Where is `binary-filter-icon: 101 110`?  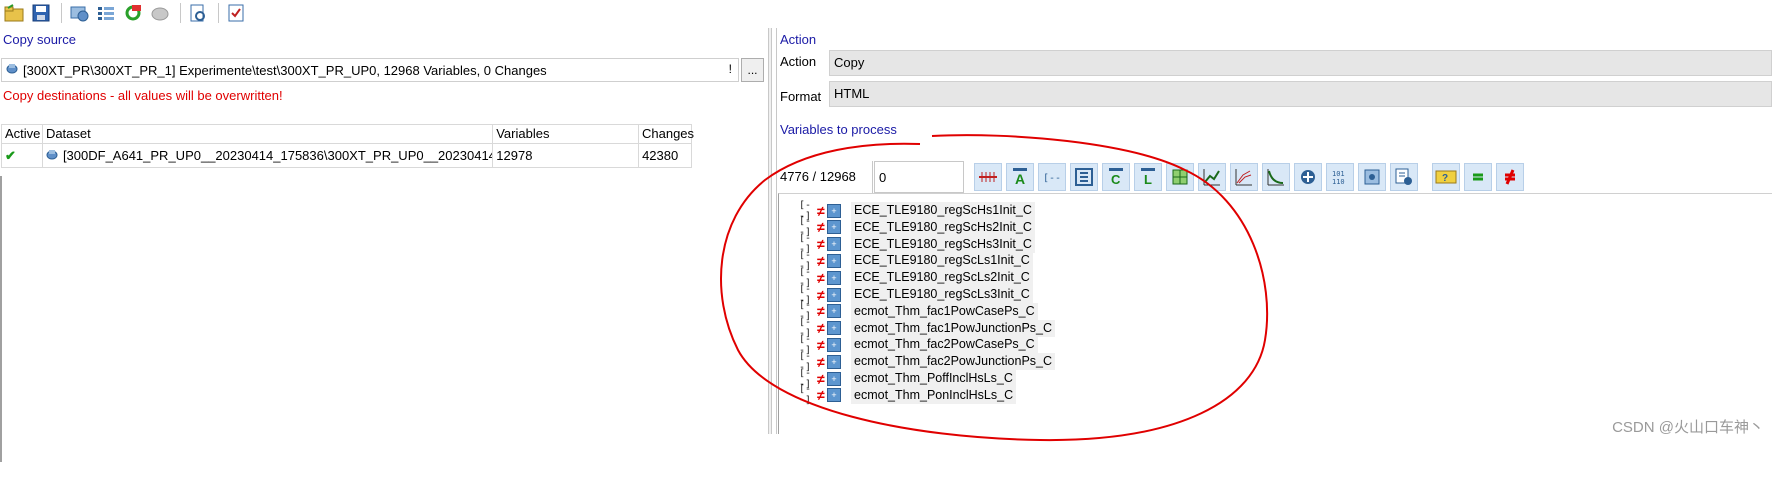 binary-filter-icon: 101 110 is located at coordinates (1340, 177).